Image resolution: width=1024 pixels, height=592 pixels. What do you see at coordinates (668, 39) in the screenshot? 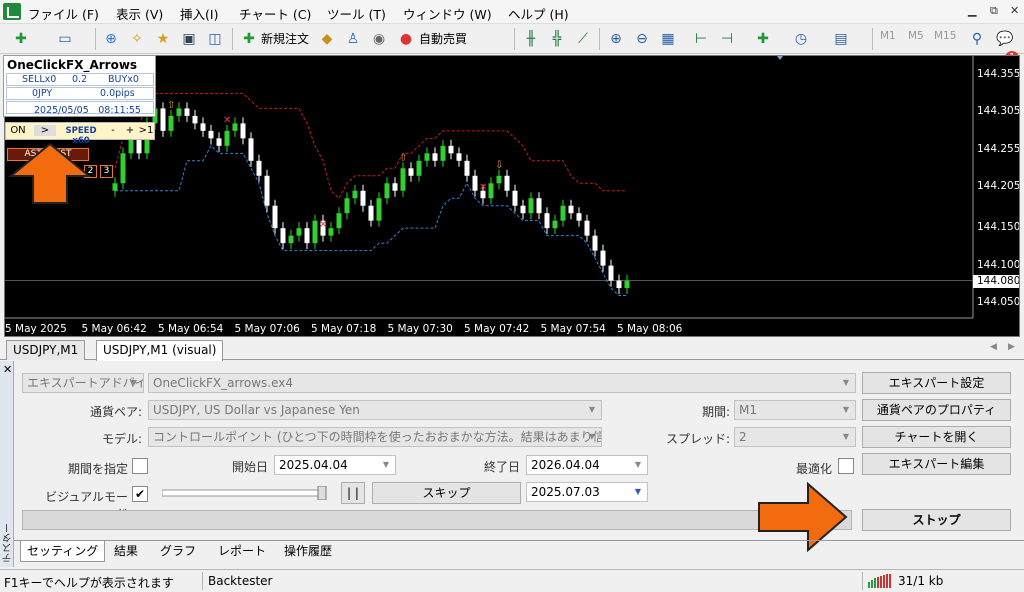
I see `tile-windows-icon: ▦` at bounding box center [668, 39].